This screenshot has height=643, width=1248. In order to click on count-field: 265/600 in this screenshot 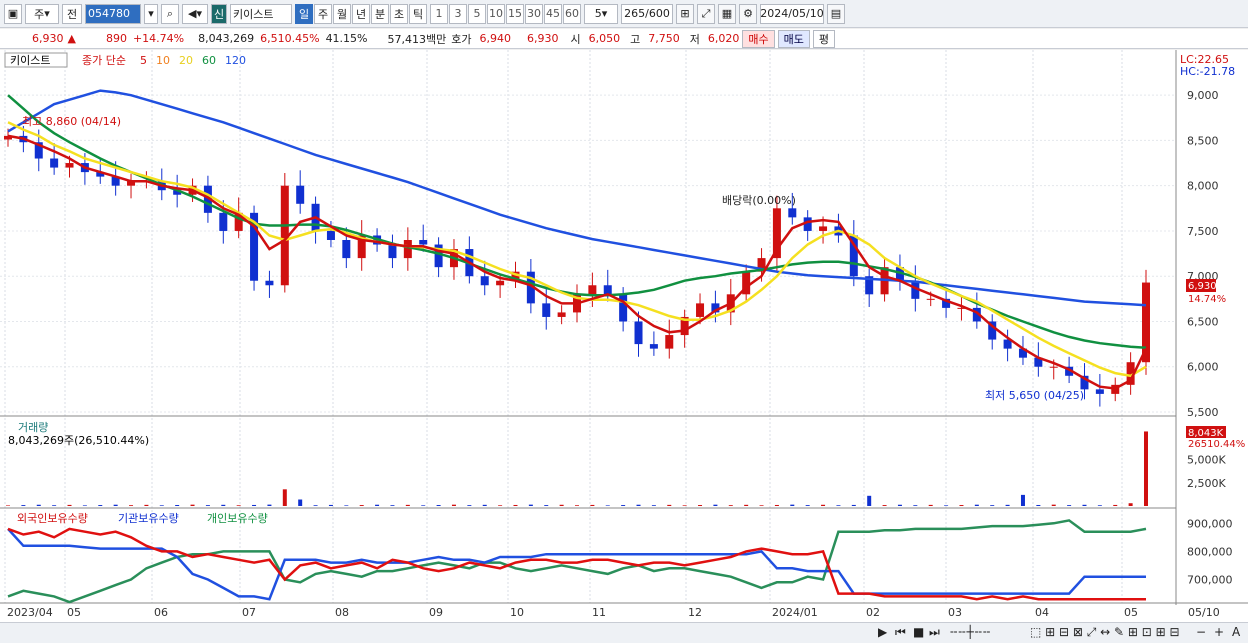, I will do `click(647, 13)`.